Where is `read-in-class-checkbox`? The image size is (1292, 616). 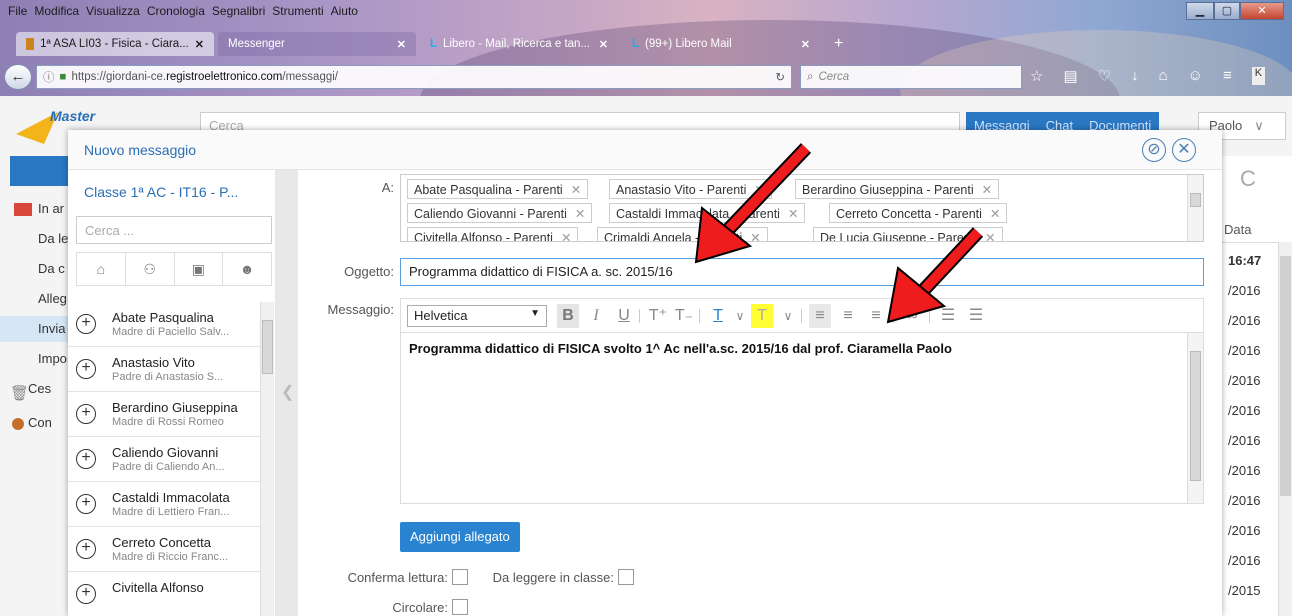 read-in-class-checkbox is located at coordinates (626, 577).